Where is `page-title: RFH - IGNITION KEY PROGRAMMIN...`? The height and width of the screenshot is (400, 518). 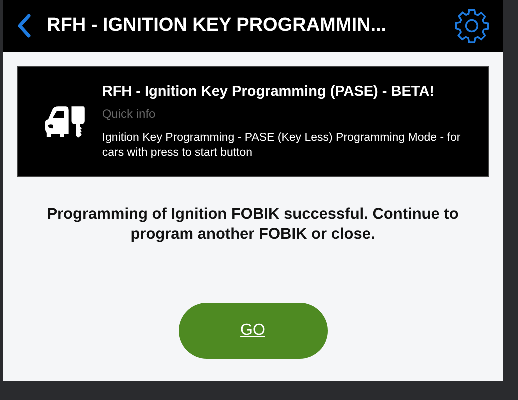 page-title: RFH - IGNITION KEY PROGRAMMIN... is located at coordinates (217, 26).